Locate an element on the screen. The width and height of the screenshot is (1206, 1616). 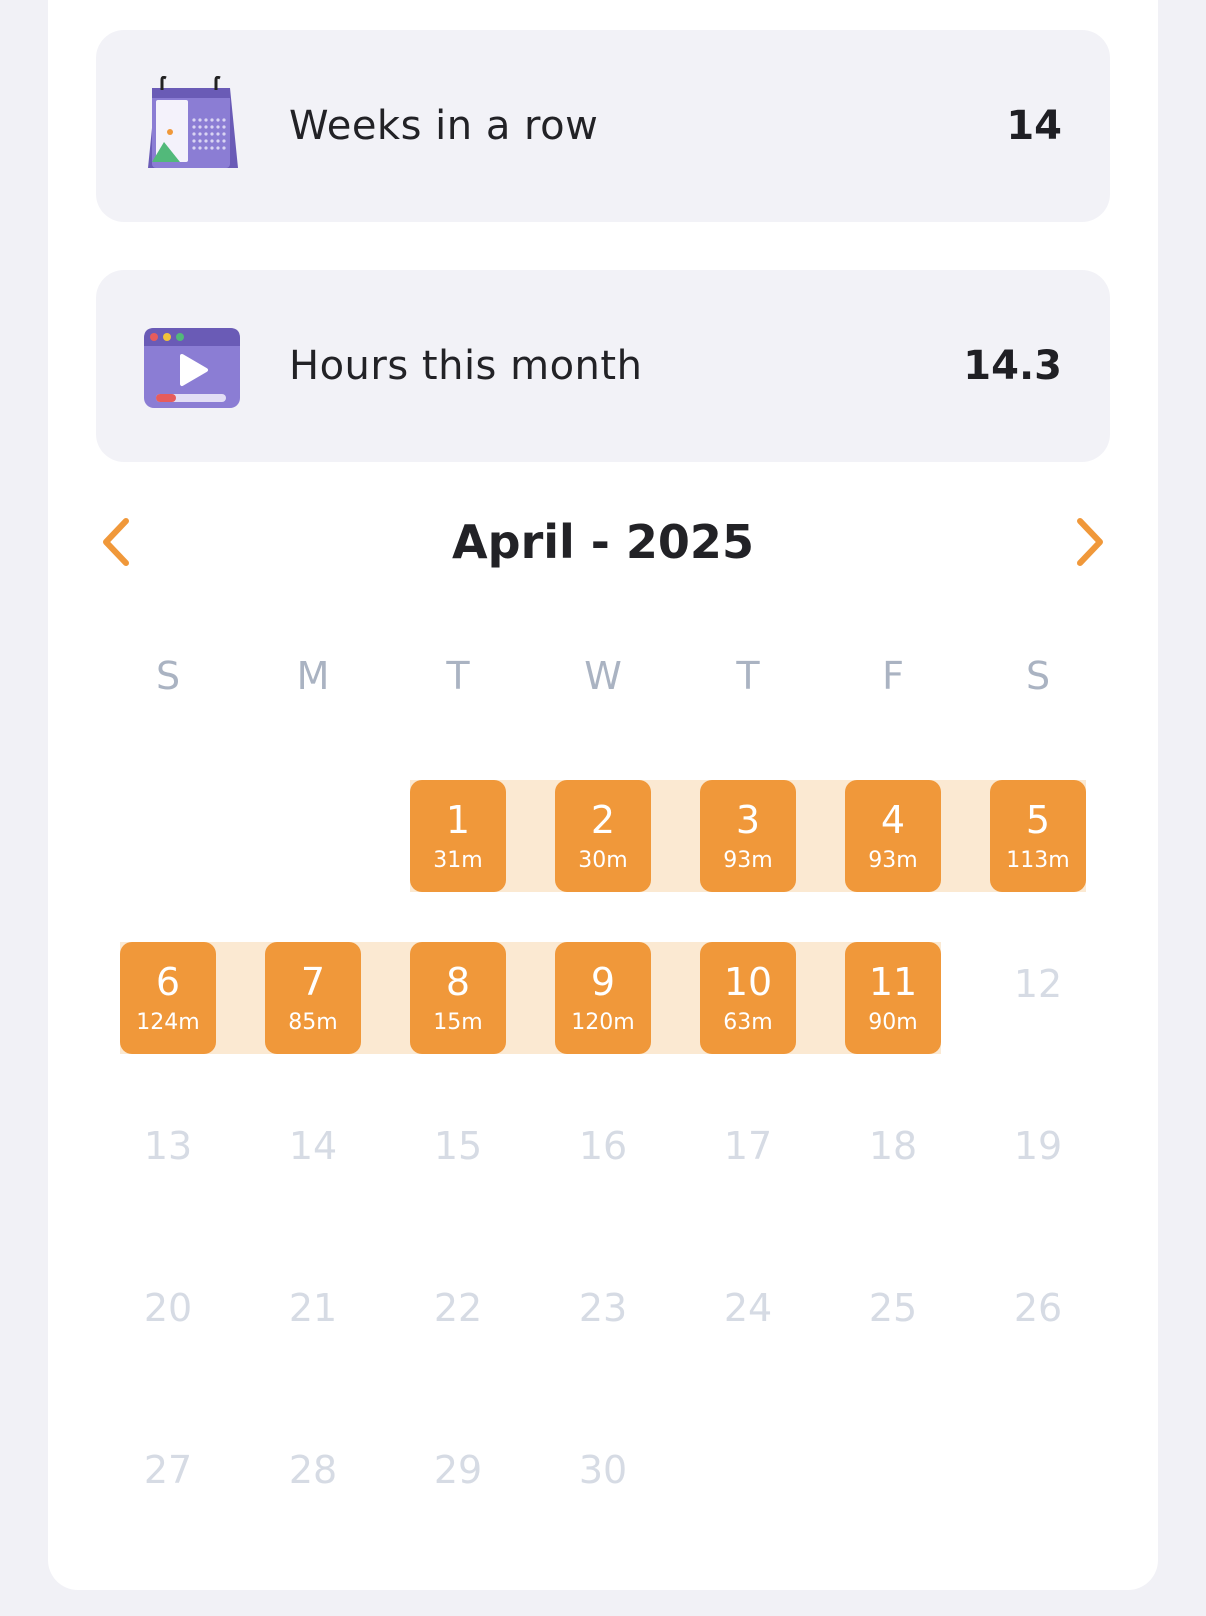
calendar-day: 25 is located at coordinates (893, 1308).